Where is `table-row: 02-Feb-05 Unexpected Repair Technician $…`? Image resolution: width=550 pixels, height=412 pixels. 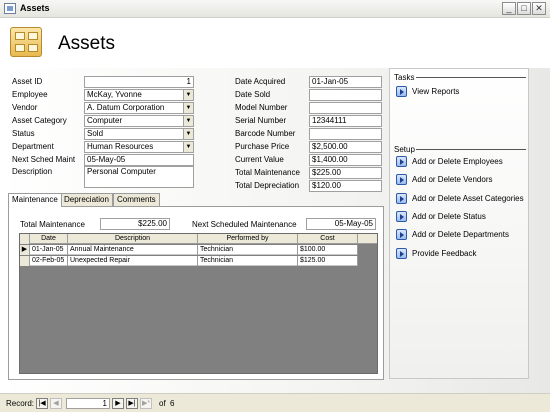
table-row: 02-Feb-05 Unexpected Repair Technician $… is located at coordinates (189, 261).